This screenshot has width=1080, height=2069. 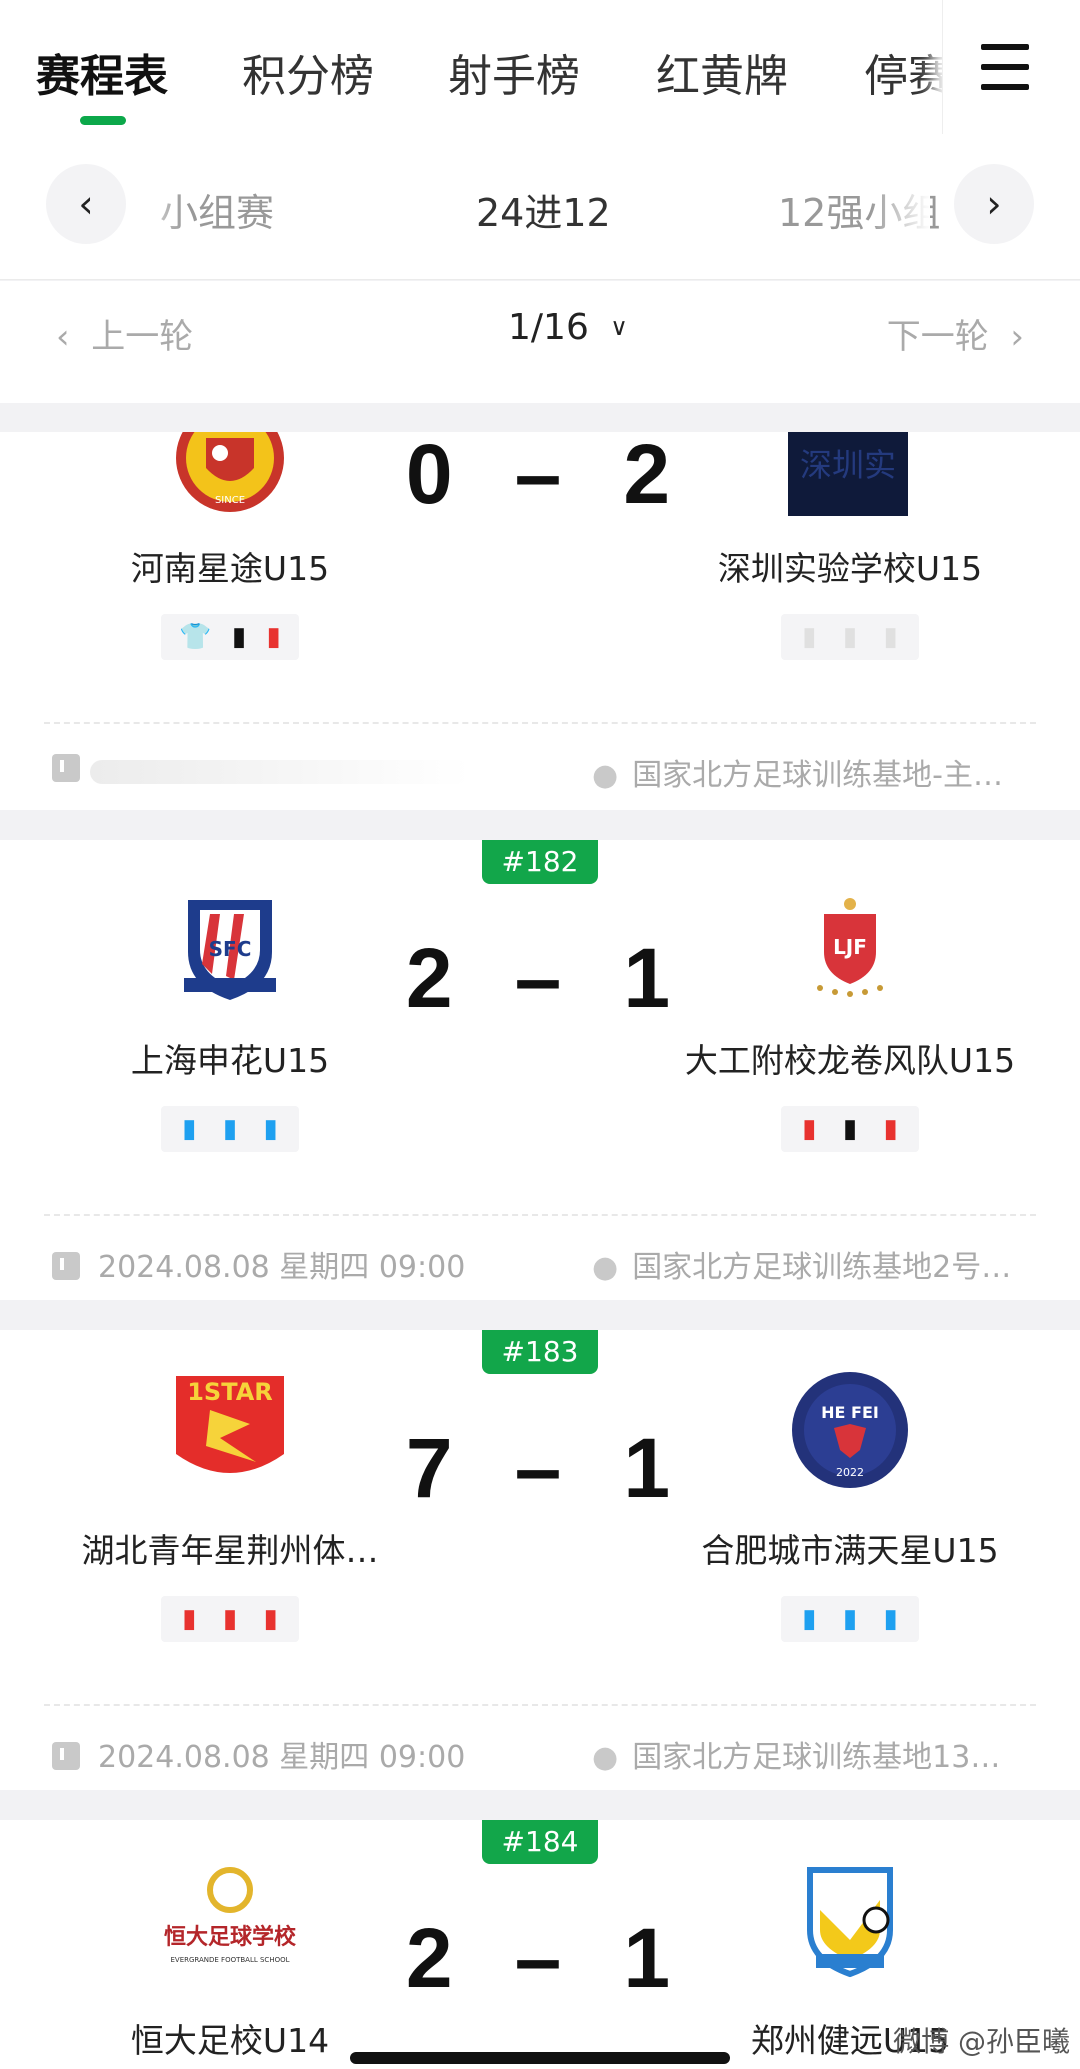 What do you see at coordinates (1011, 67) in the screenshot?
I see `hamburger-menu-icon` at bounding box center [1011, 67].